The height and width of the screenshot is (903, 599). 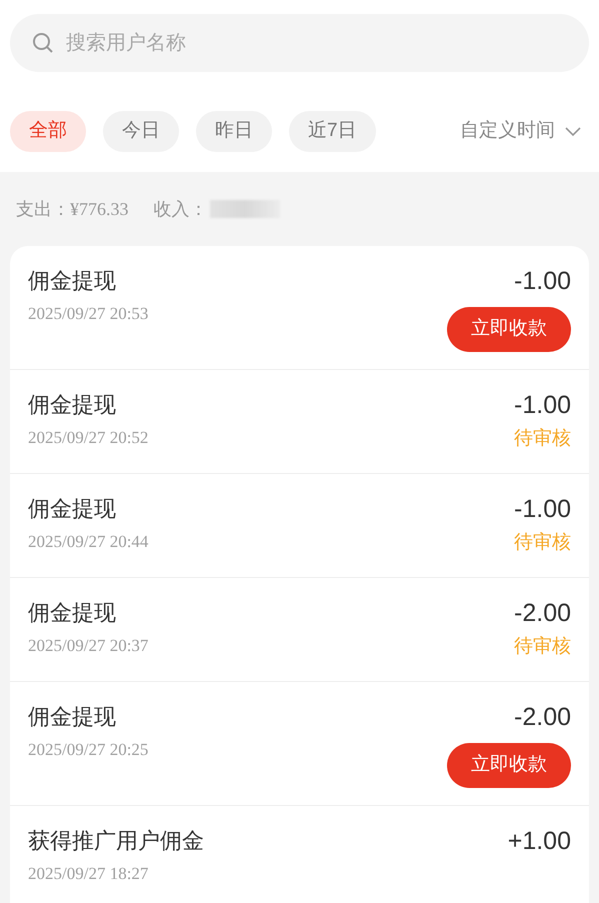 I want to click on custom-time-link: 自定义时间, so click(x=507, y=131).